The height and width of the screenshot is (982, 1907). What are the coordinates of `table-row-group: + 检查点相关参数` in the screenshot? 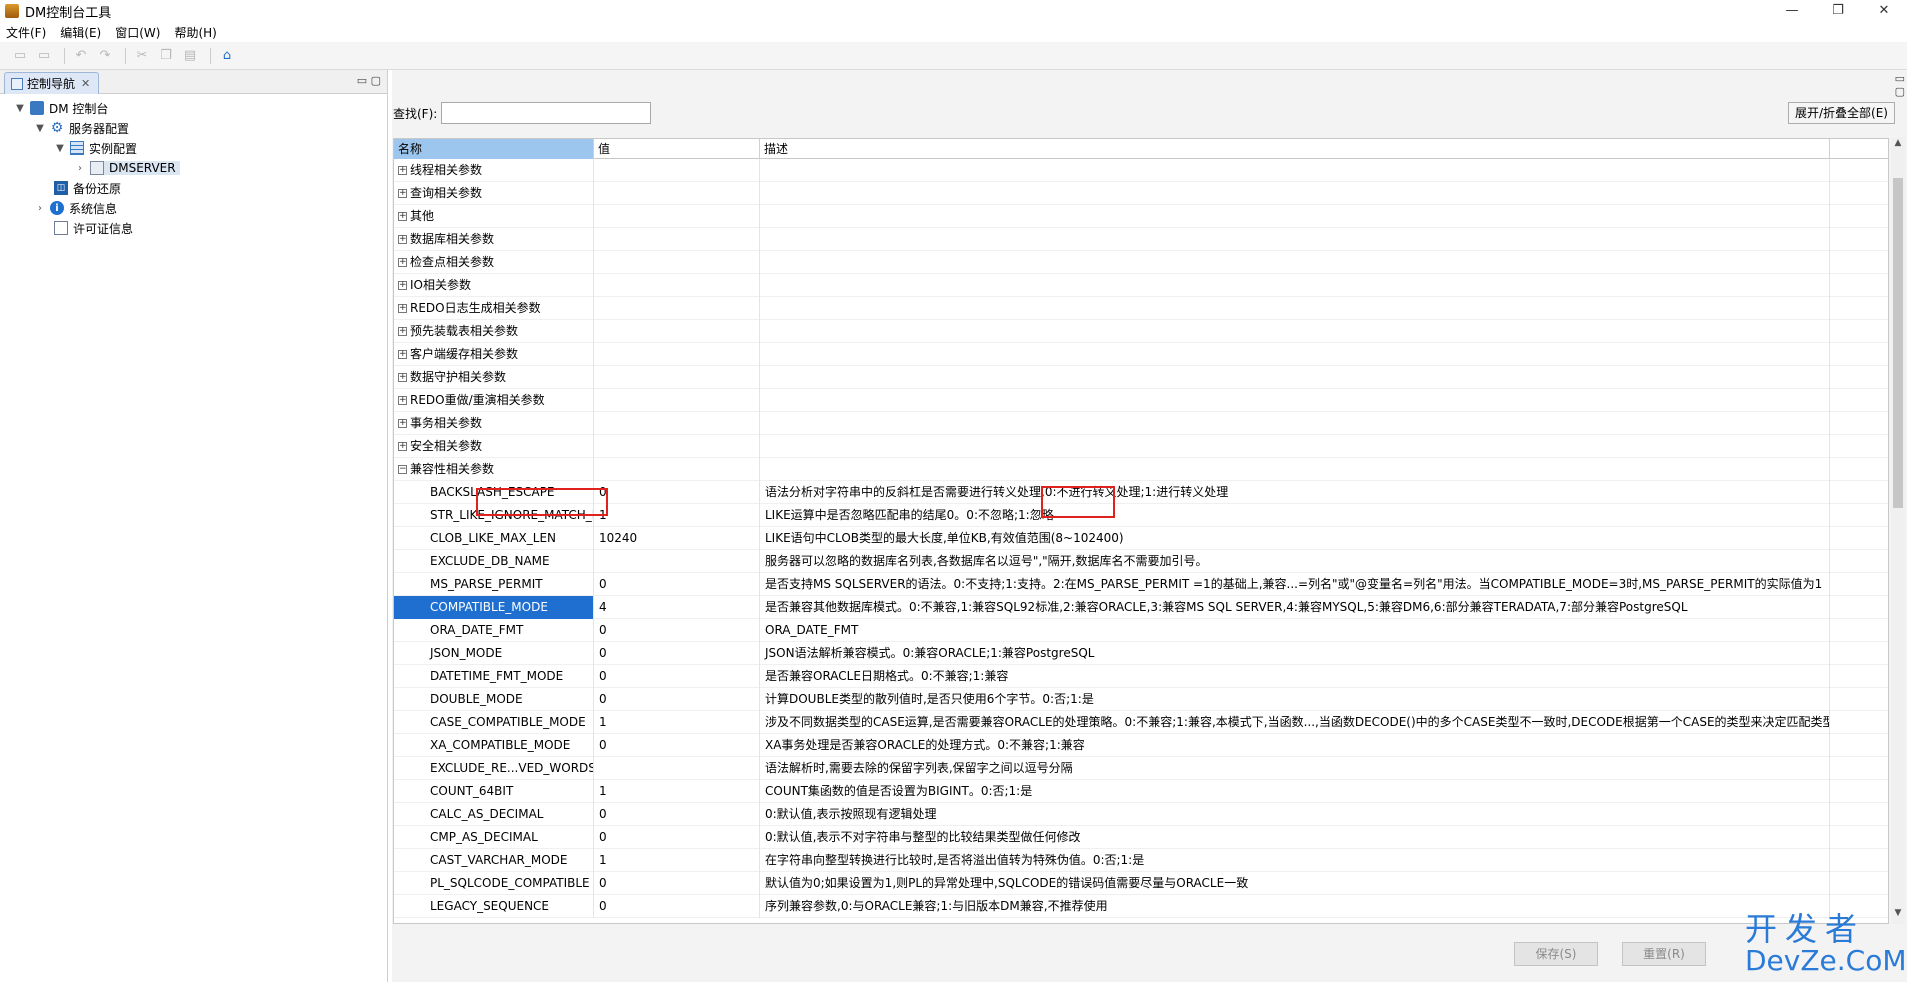 It's located at (1141, 262).